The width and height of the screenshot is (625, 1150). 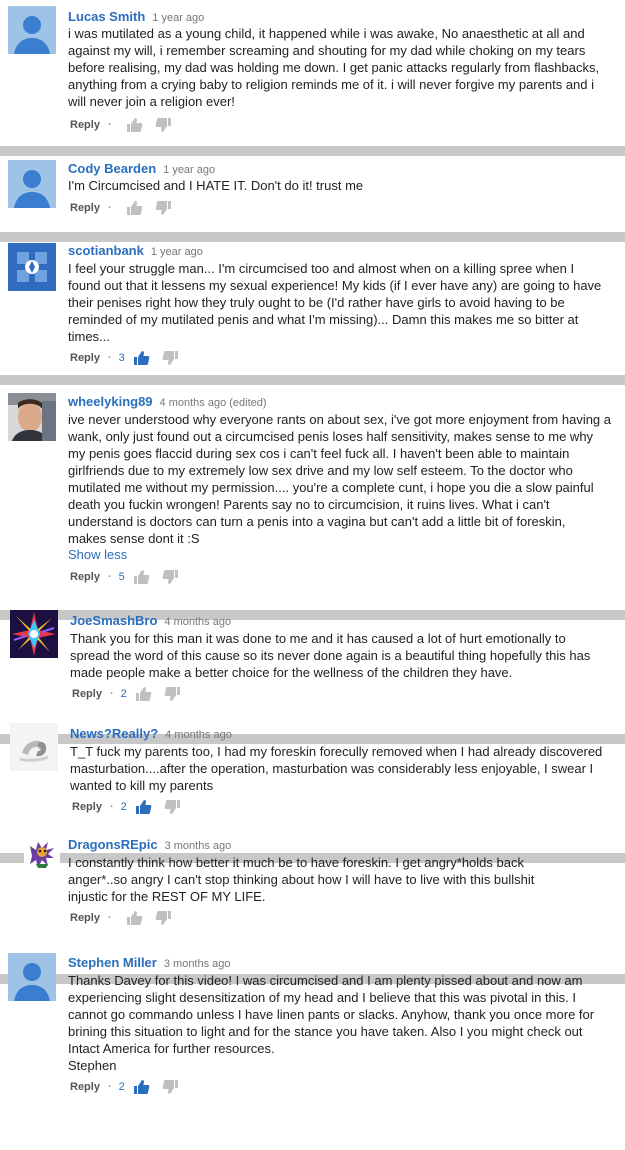 I want to click on comment-actions: Reply · 5, so click(x=124, y=577).